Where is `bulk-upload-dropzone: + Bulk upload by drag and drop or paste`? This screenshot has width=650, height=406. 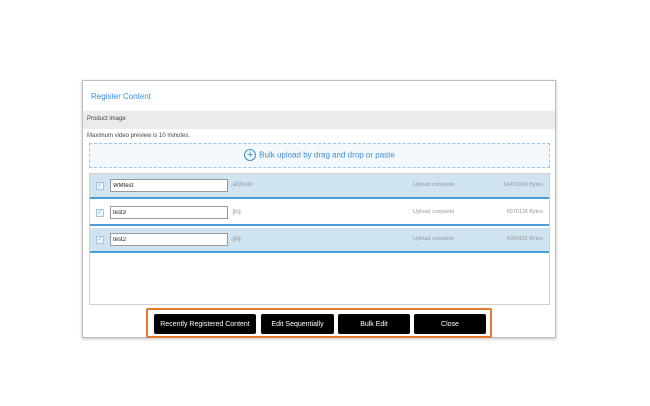
bulk-upload-dropzone: + Bulk upload by drag and drop or paste is located at coordinates (319, 155).